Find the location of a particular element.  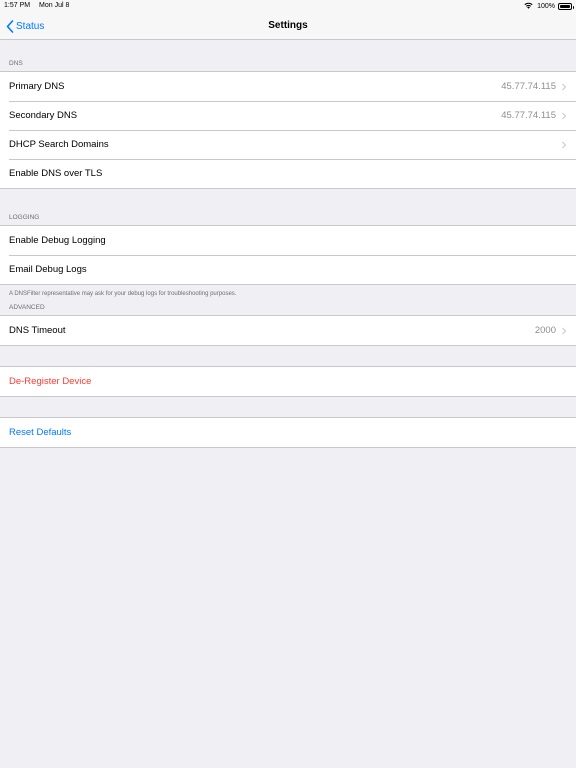

battery-fill is located at coordinates (565, 6).